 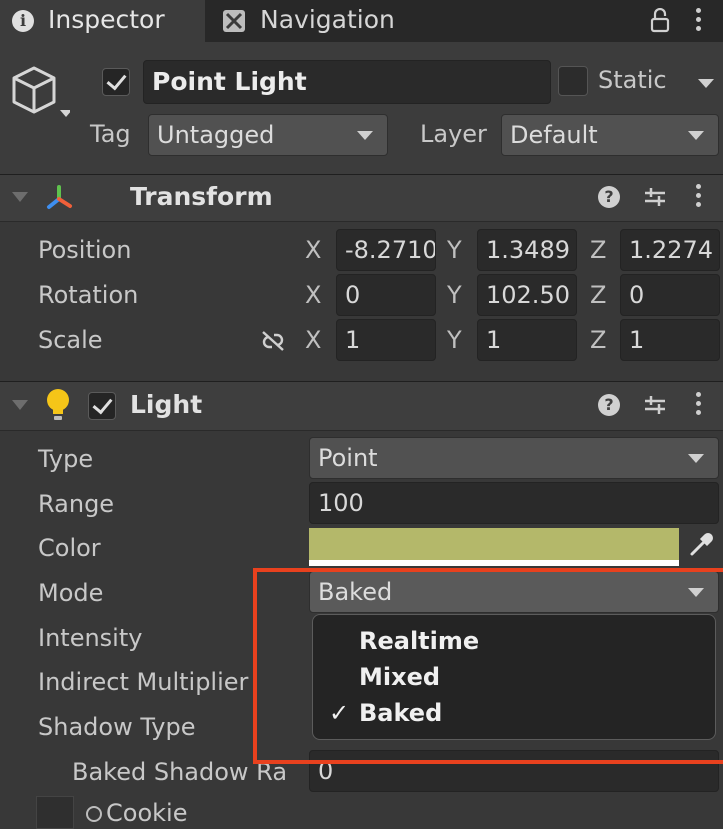 I want to click on color-label: Color, so click(x=69, y=548).